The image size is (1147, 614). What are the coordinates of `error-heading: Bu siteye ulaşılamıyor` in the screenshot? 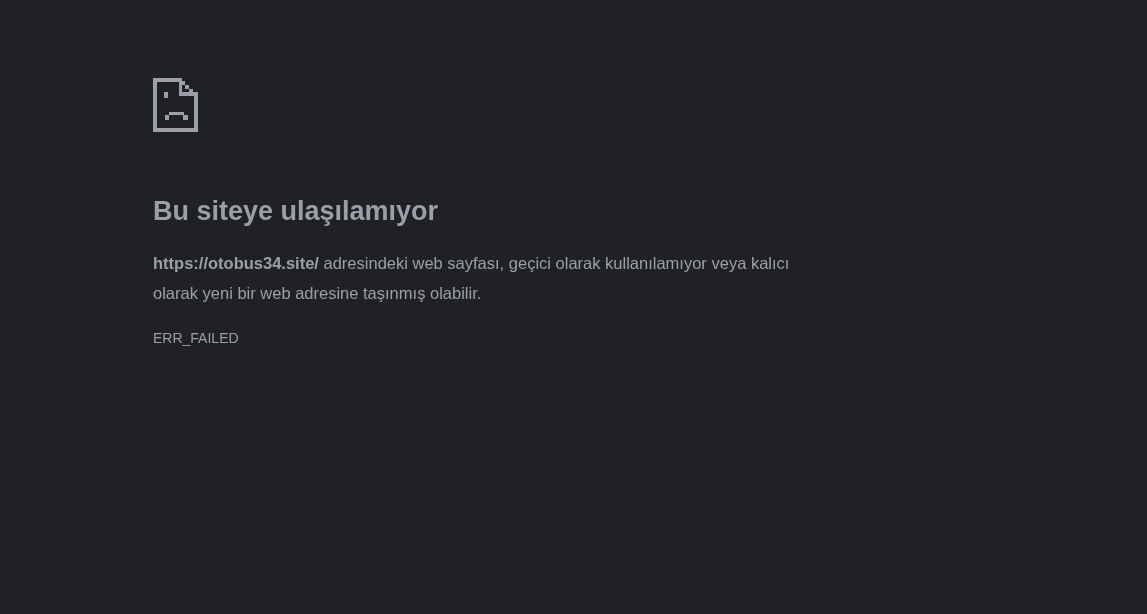 It's located at (296, 211).